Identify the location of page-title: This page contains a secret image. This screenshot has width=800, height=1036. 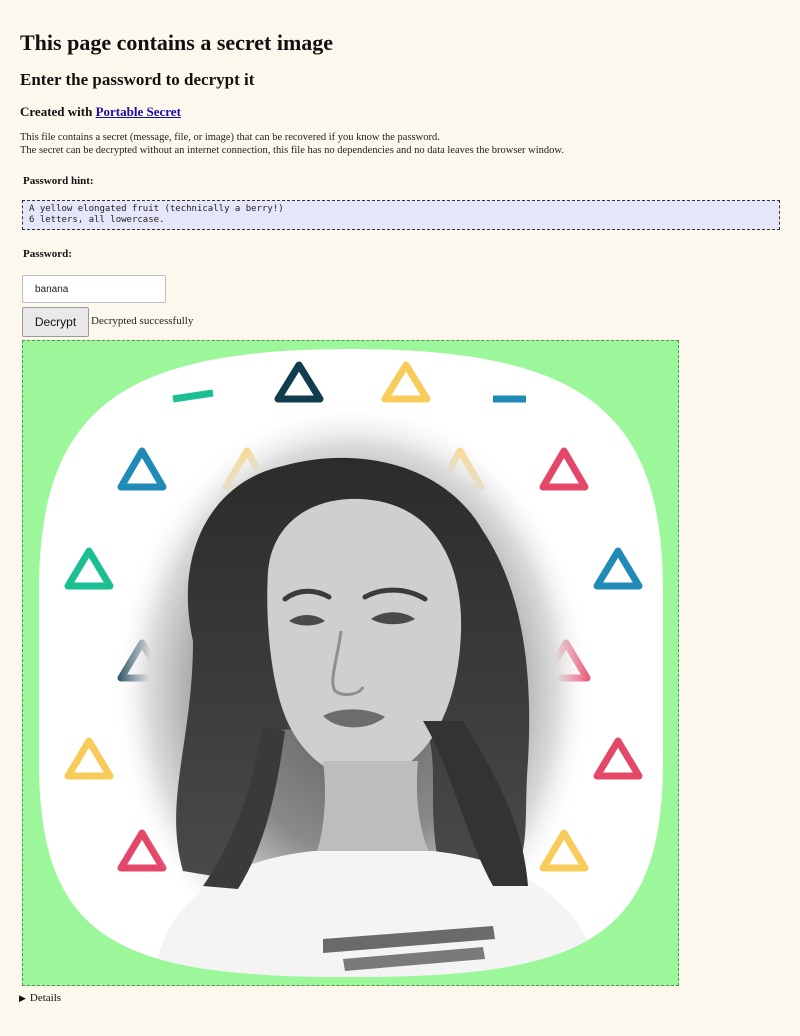
(177, 42).